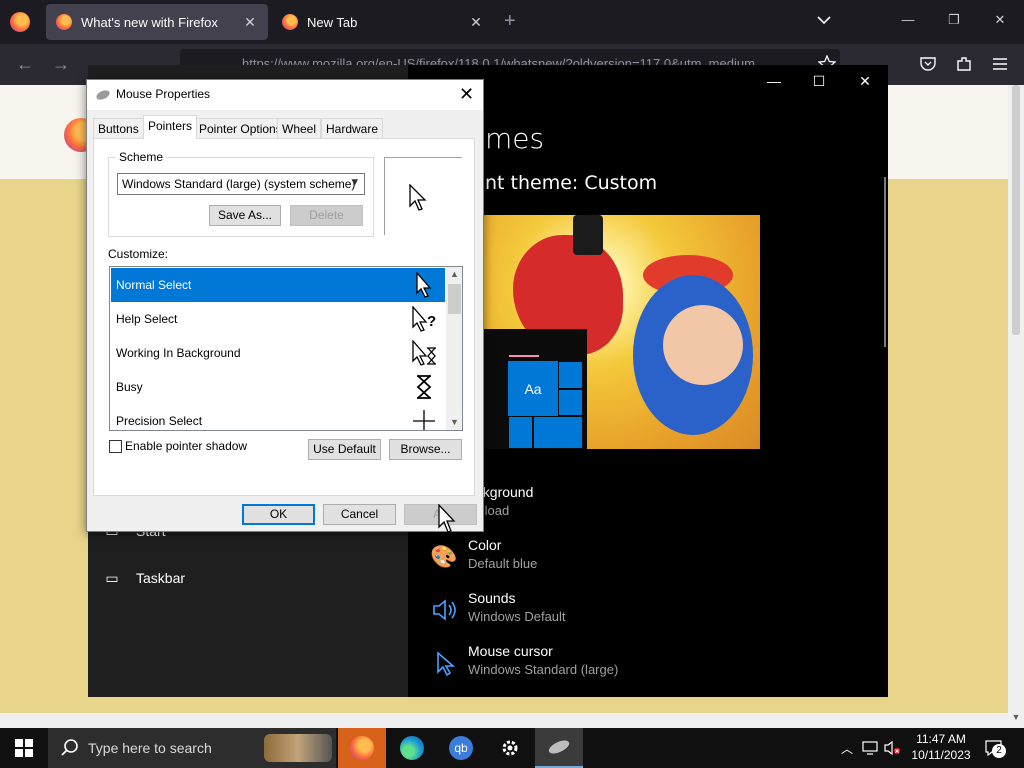 The height and width of the screenshot is (768, 1024). I want to click on scroll-up-arrow-icon: ▲, so click(454, 274).